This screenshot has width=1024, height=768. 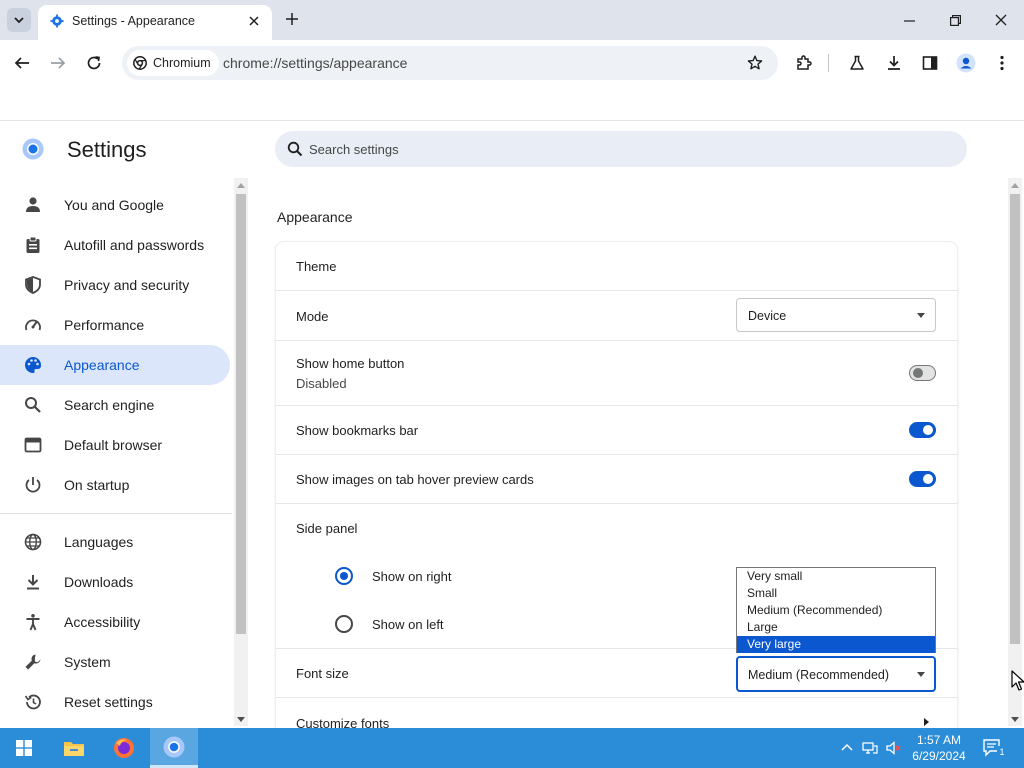 What do you see at coordinates (804, 63) in the screenshot?
I see `extensions-button` at bounding box center [804, 63].